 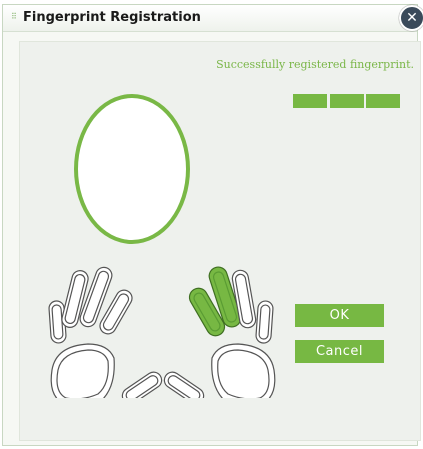 What do you see at coordinates (411, 18) in the screenshot?
I see `close-icon: ✕` at bounding box center [411, 18].